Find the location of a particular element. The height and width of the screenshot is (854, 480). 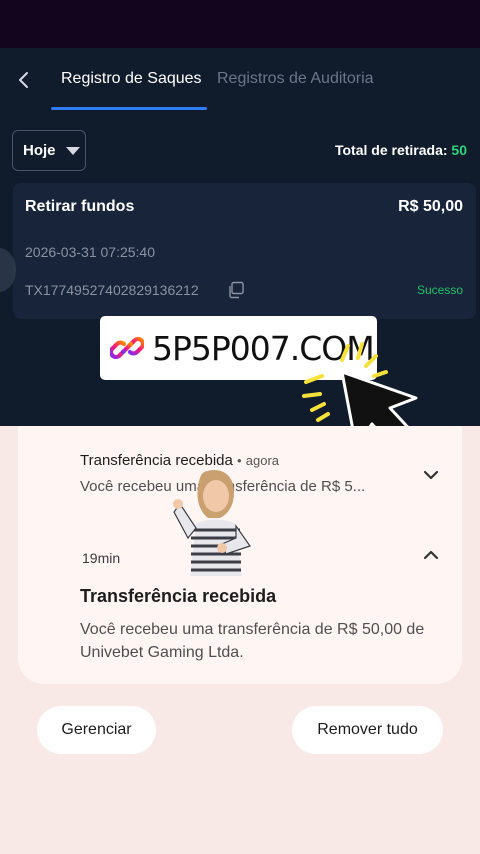

active-tab-indicator is located at coordinates (129, 108).